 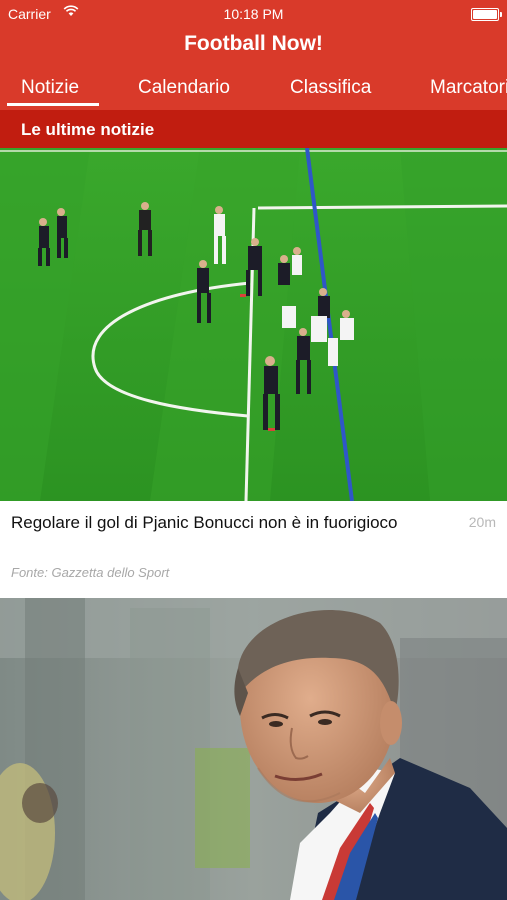 I want to click on tab-classifica: Classifica, so click(x=330, y=88).